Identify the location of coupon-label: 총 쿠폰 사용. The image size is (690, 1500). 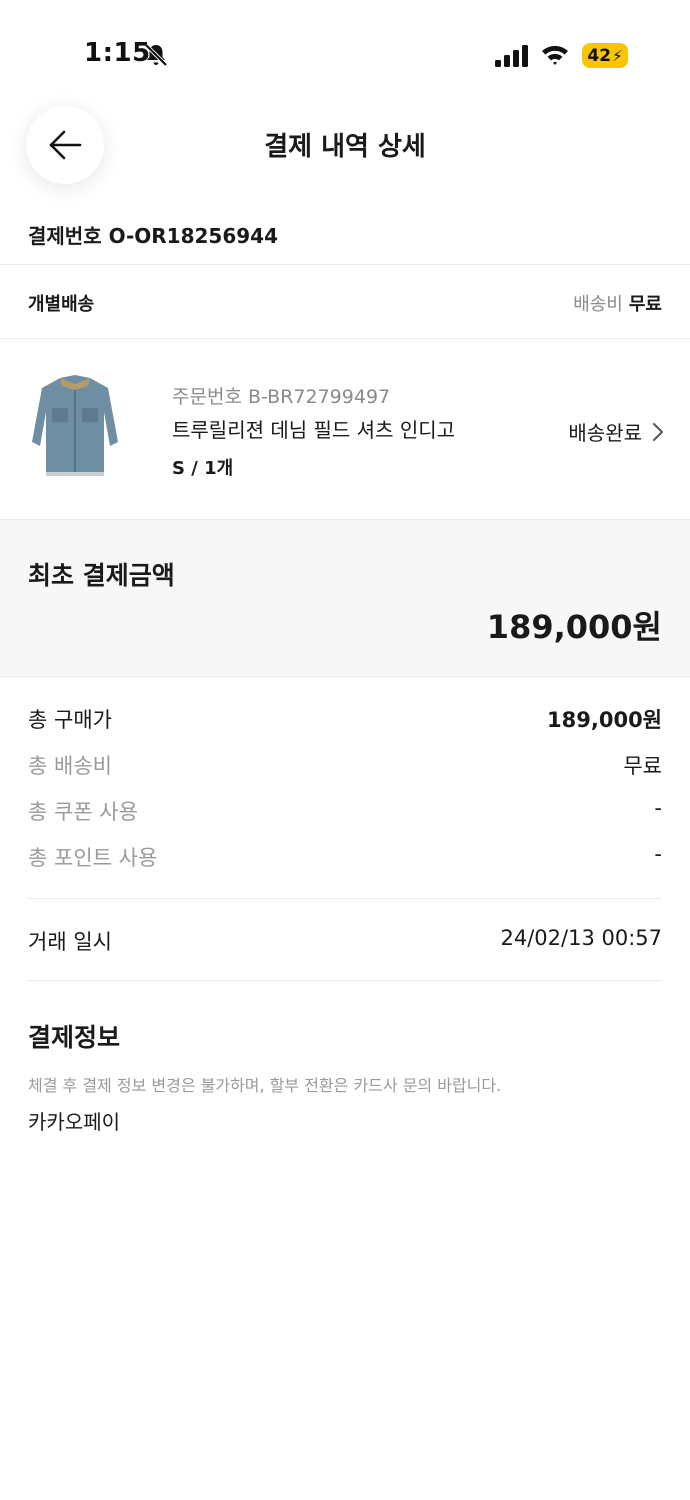
(83, 812).